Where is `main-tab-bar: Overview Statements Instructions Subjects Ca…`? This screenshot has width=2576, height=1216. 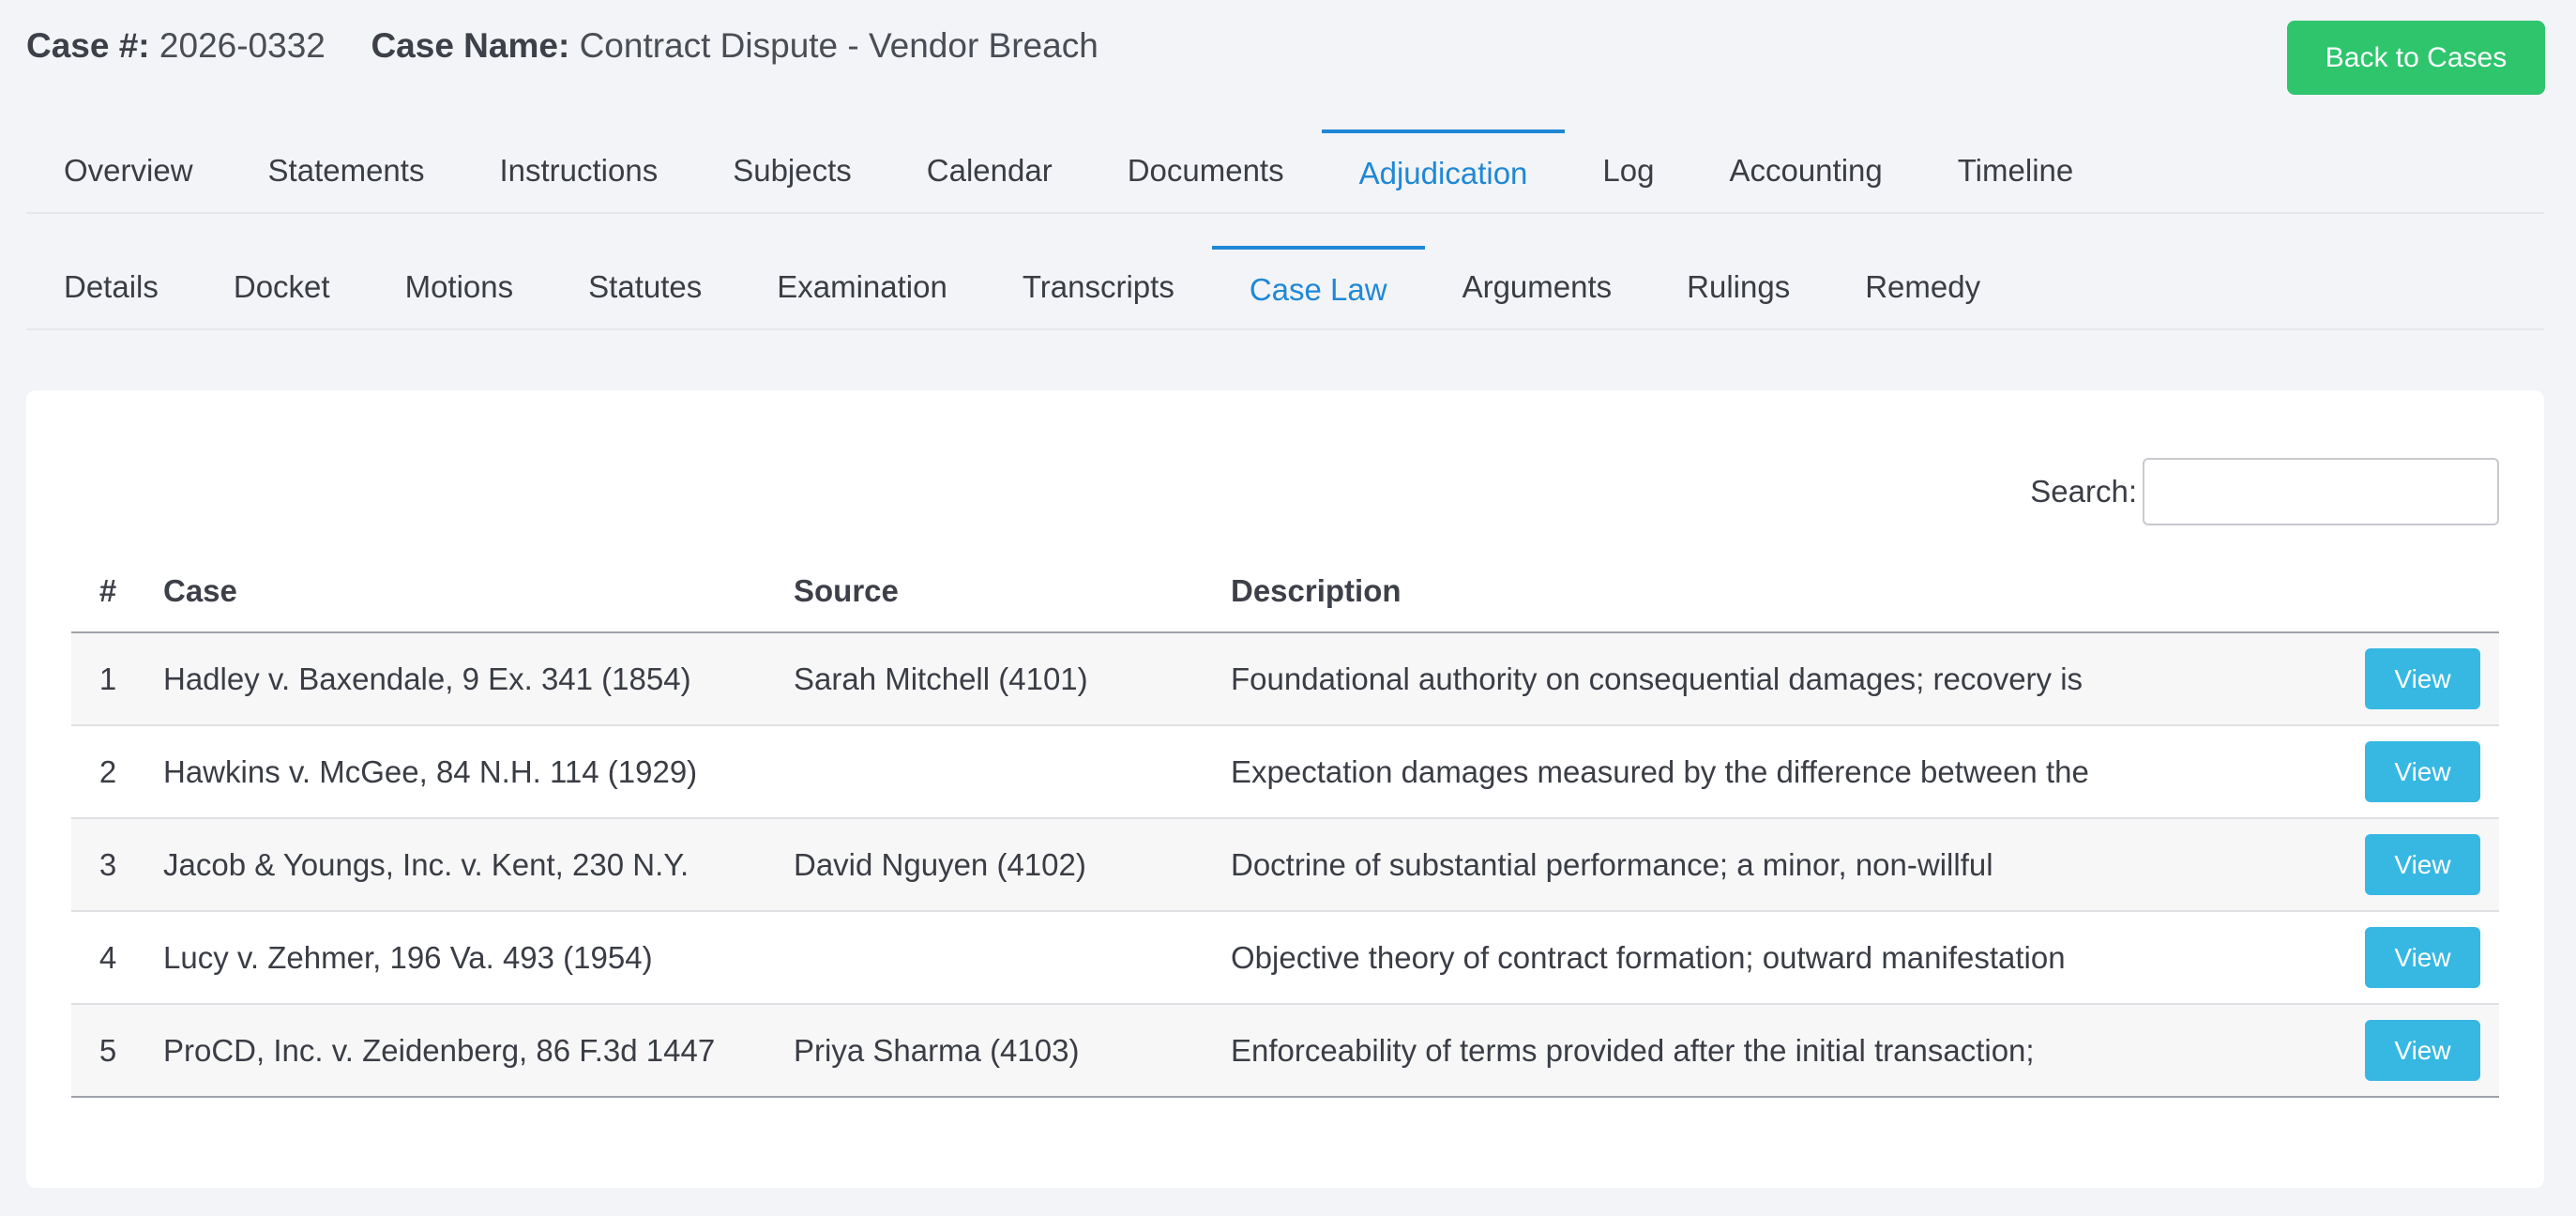 main-tab-bar: Overview Statements Instructions Subjects Ca… is located at coordinates (1285, 171).